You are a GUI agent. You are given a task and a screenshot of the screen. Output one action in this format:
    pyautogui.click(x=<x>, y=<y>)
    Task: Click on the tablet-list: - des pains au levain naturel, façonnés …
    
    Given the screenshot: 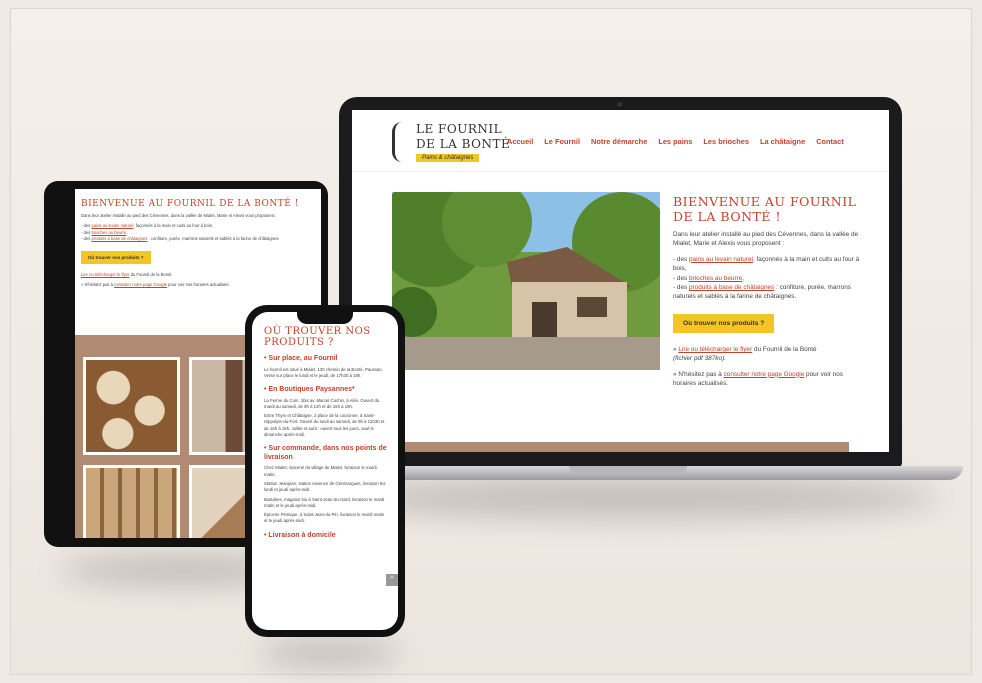 What is the action you would take?
    pyautogui.click(x=198, y=232)
    